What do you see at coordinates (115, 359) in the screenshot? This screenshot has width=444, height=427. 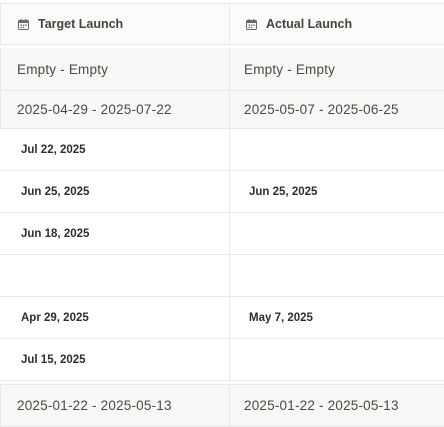 I see `target-launch-cell: Jul 15, 2025` at bounding box center [115, 359].